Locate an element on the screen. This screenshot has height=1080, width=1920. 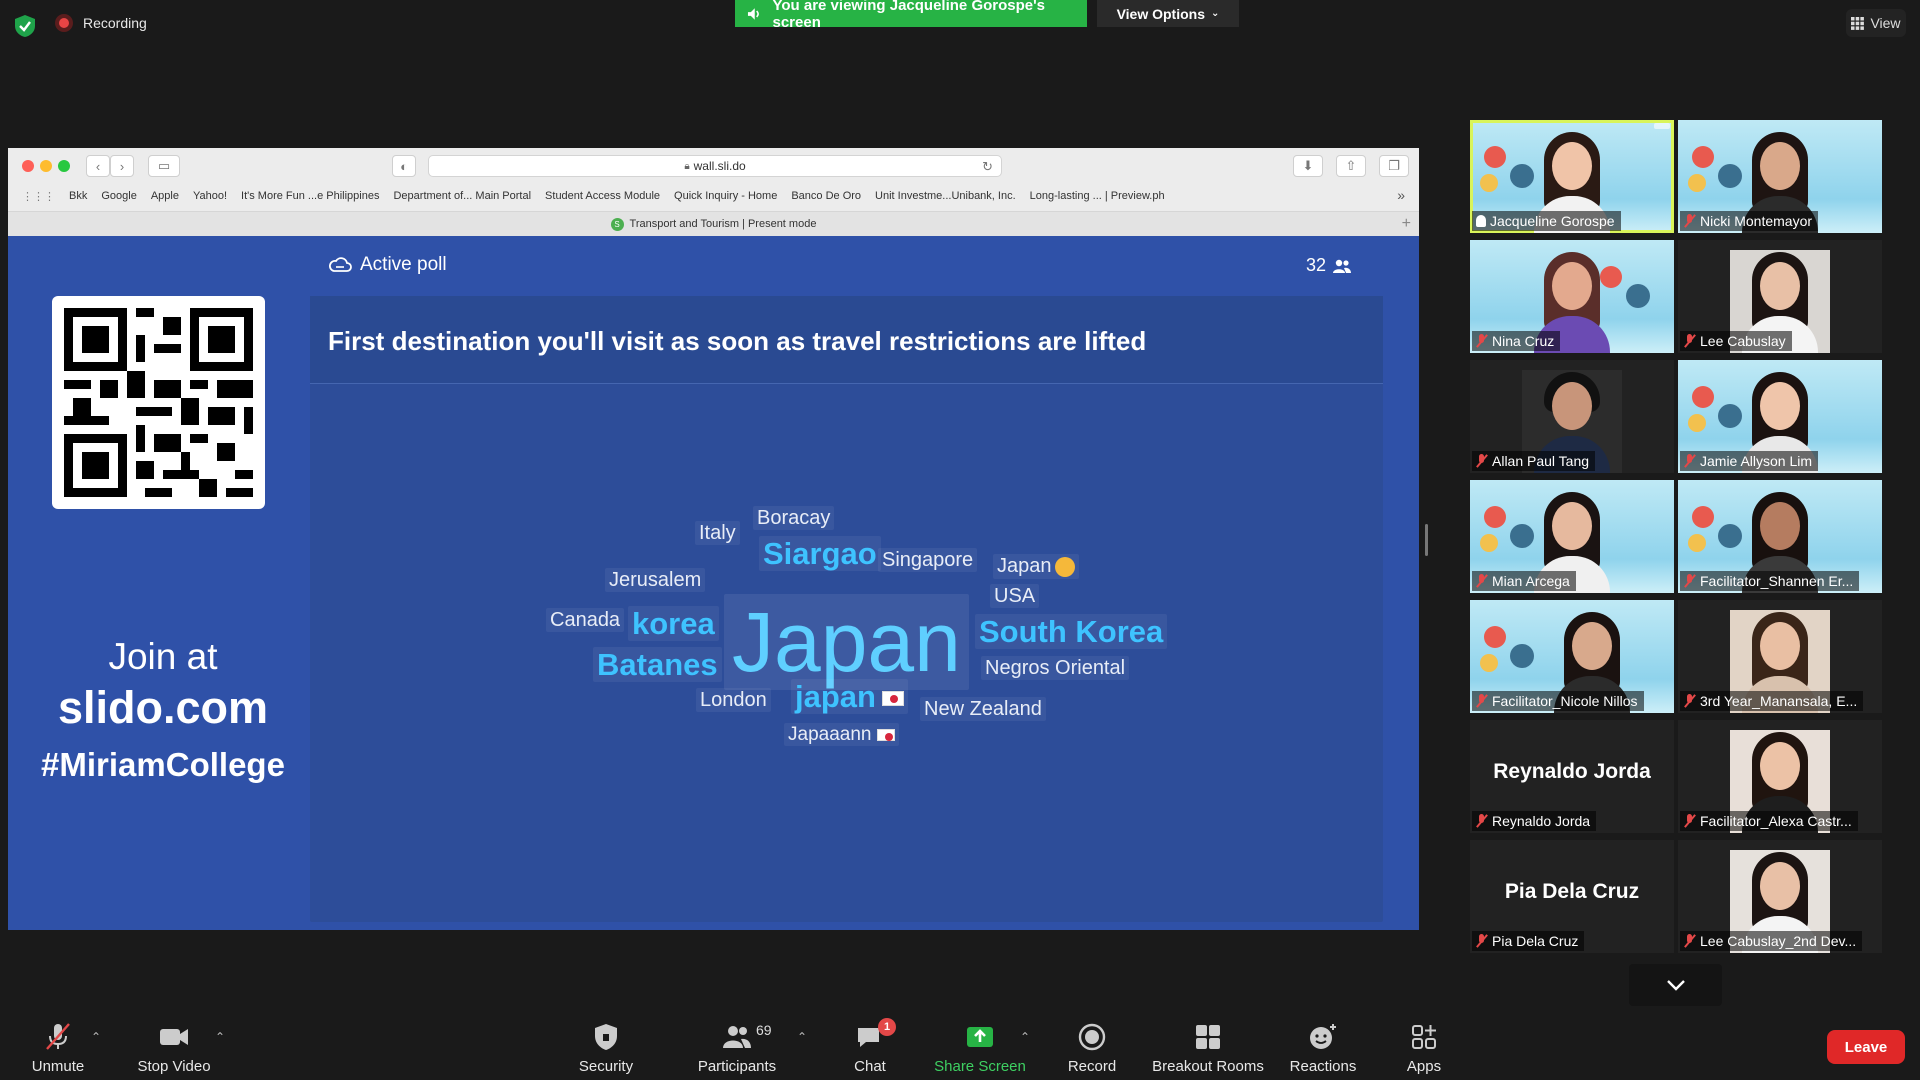
participant-nametag: Pia Dela Cruz is located at coordinates (1528, 941).